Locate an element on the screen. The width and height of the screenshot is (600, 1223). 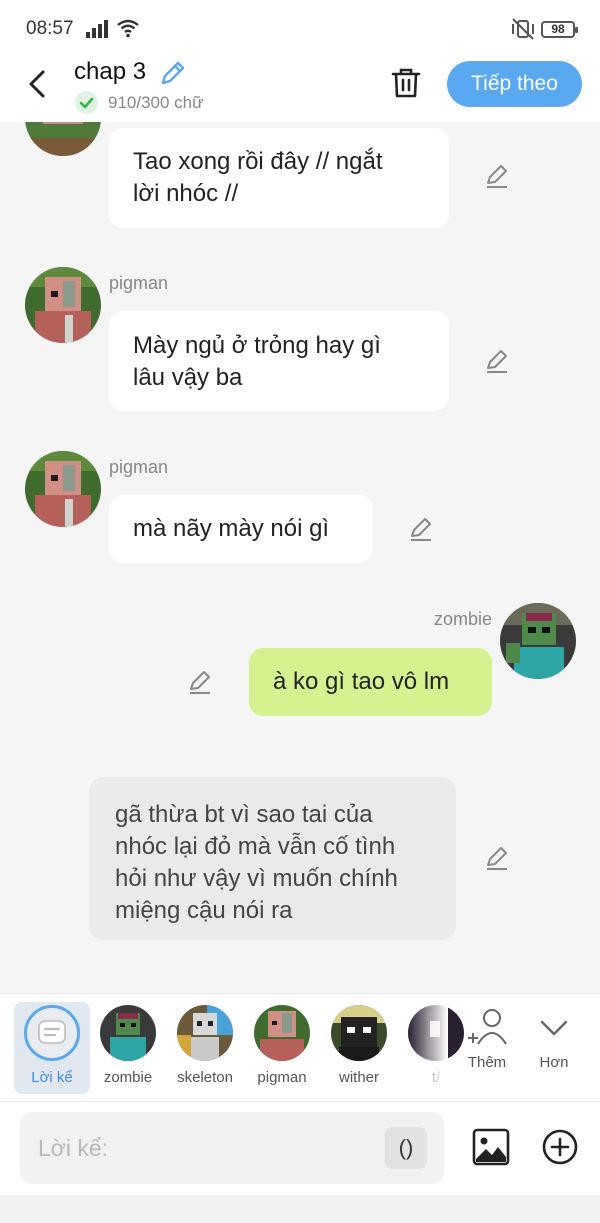
word-count: 910/300 chữ is located at coordinates (156, 102).